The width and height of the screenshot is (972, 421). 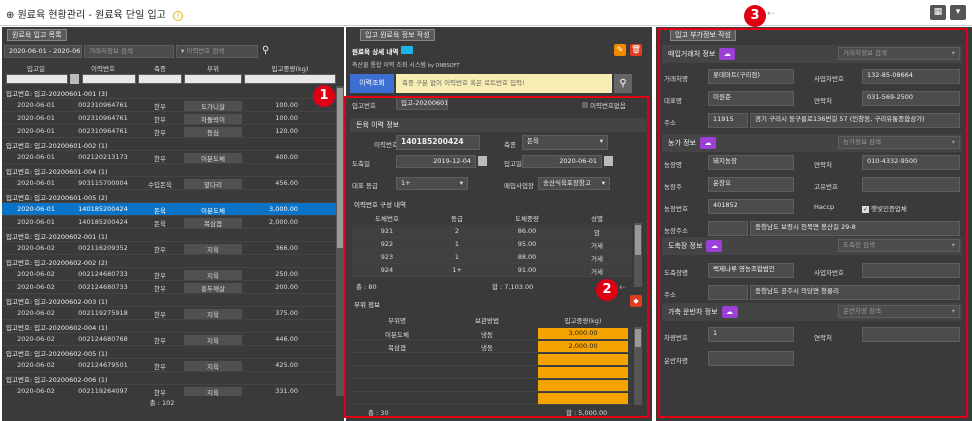 What do you see at coordinates (286, 248) in the screenshot?
I see `table-cell: 366.00` at bounding box center [286, 248].